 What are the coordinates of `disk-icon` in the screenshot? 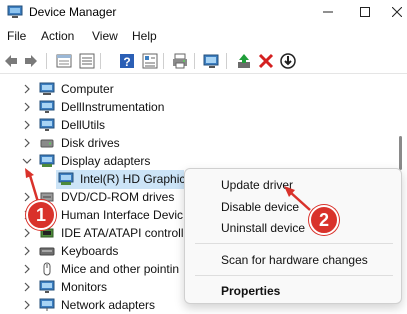 It's located at (47, 143).